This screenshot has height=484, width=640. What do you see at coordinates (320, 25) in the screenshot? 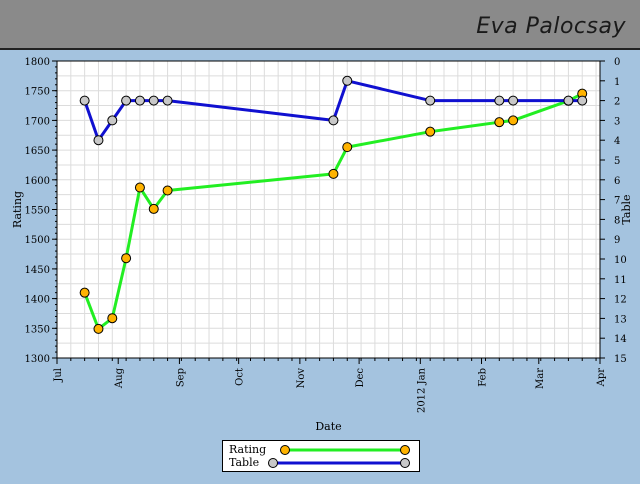
I see `header-bar: Eva Palocsay` at bounding box center [320, 25].